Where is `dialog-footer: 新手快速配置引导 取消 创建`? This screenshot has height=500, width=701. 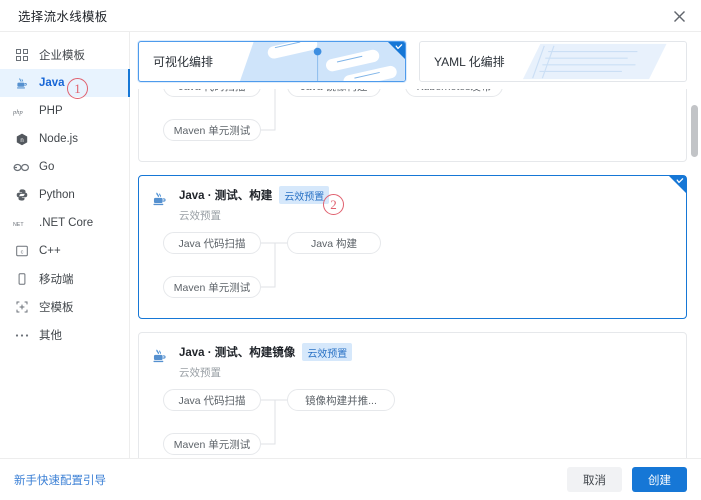
dialog-footer: 新手快速配置引导 取消 创建 is located at coordinates (350, 479).